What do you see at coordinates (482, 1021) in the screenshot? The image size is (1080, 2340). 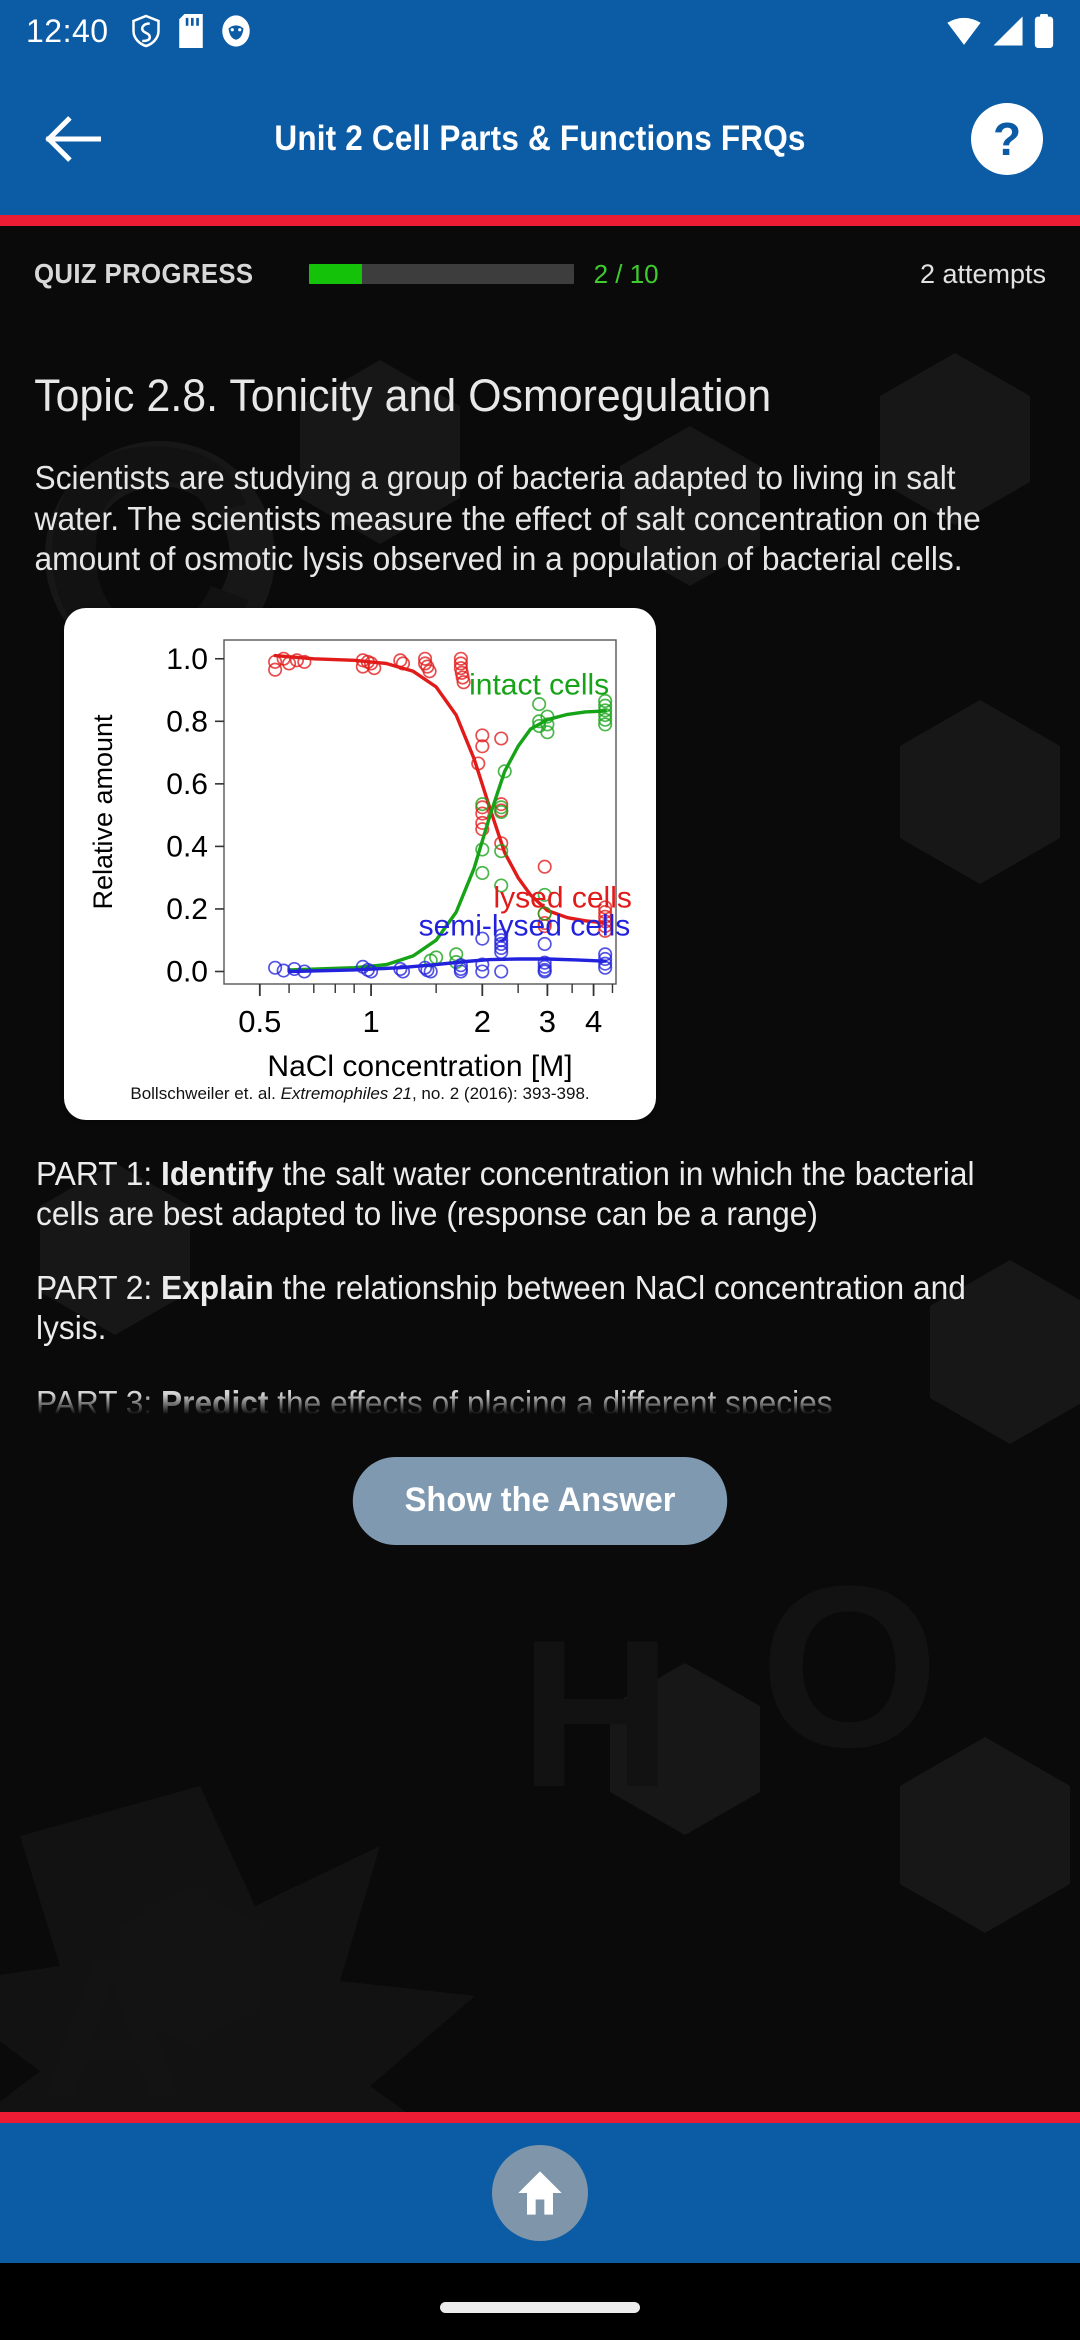 I see `svg-text: 2` at bounding box center [482, 1021].